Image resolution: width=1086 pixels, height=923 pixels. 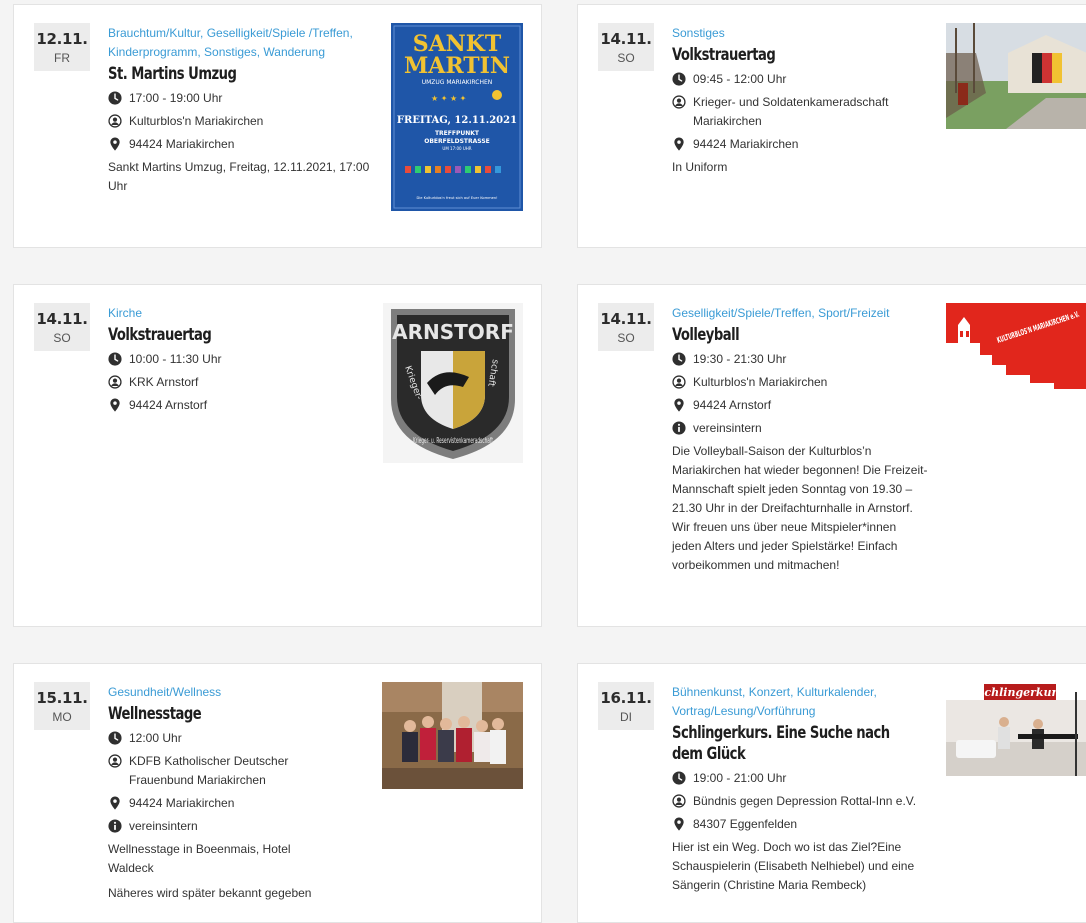 What do you see at coordinates (800, 428) in the screenshot?
I see `event-info: vereinsintern` at bounding box center [800, 428].